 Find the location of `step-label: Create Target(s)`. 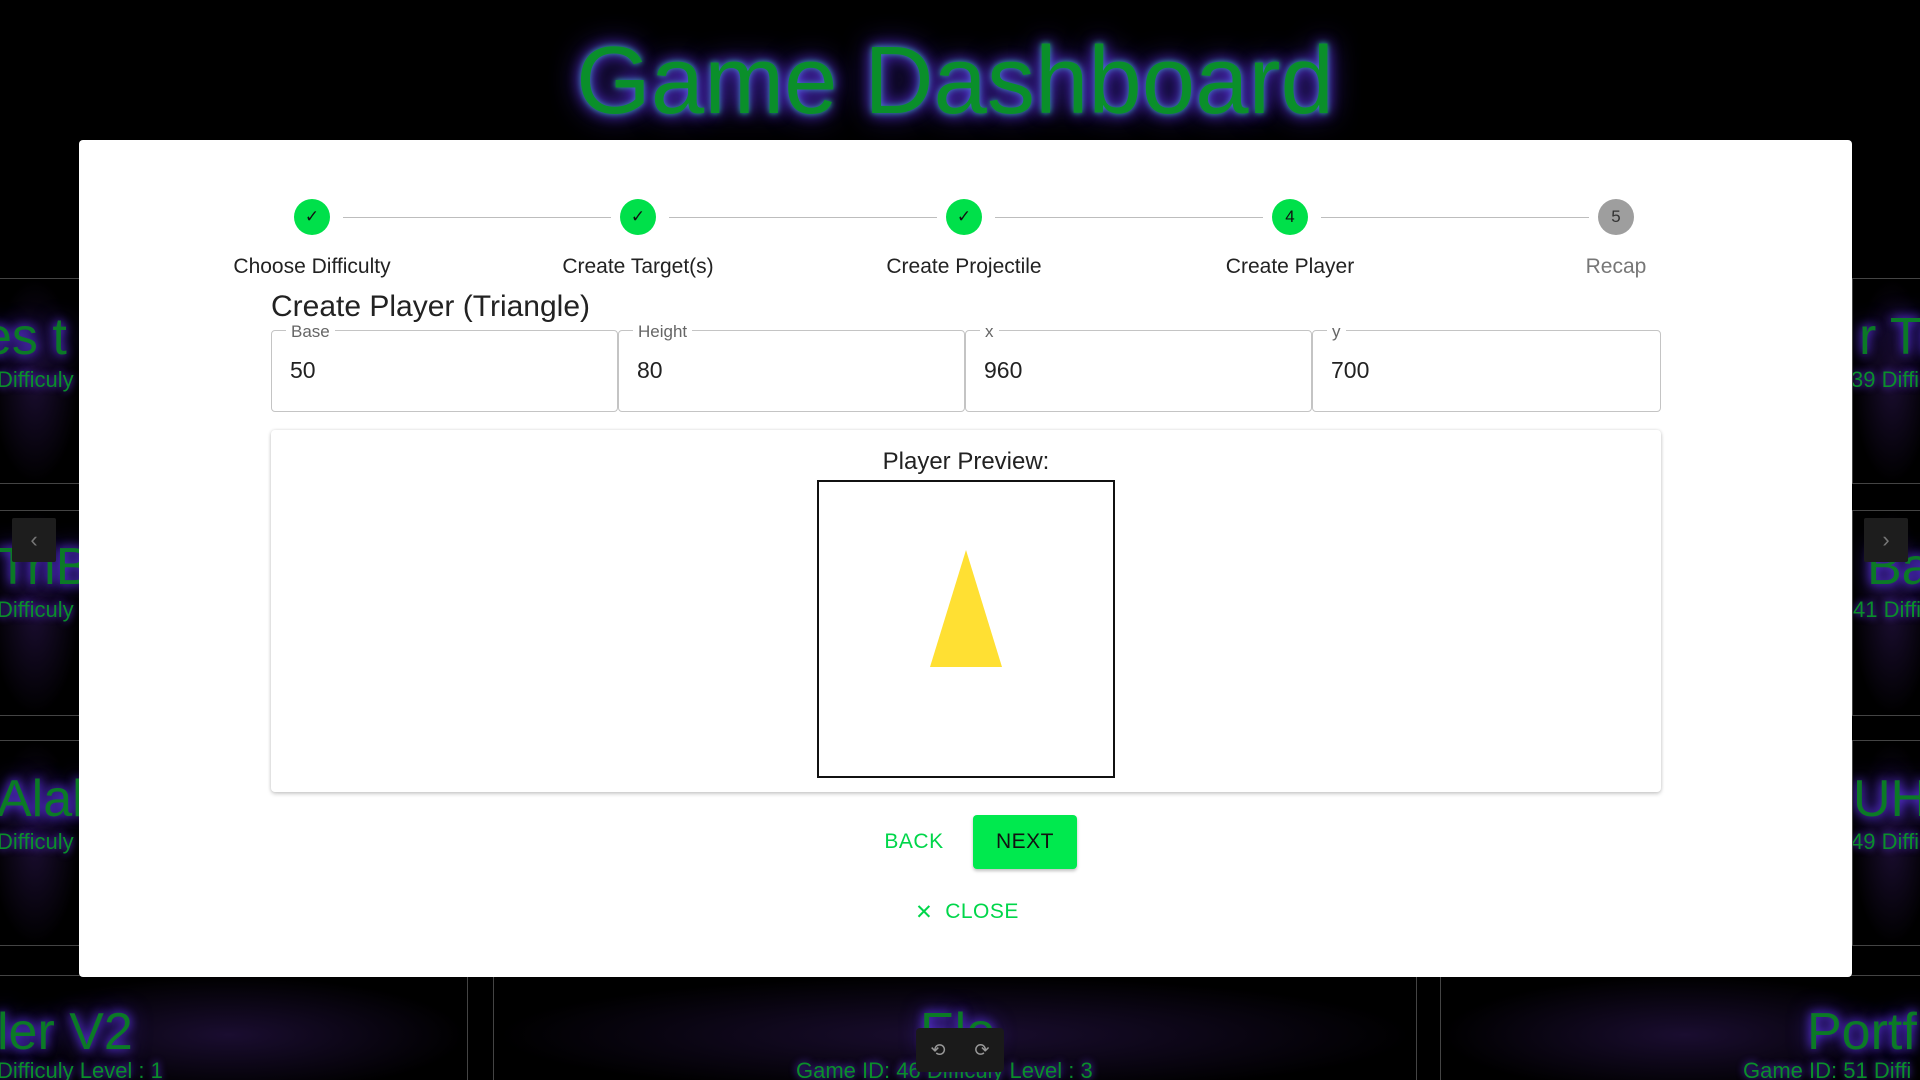

step-label: Create Target(s) is located at coordinates (638, 266).